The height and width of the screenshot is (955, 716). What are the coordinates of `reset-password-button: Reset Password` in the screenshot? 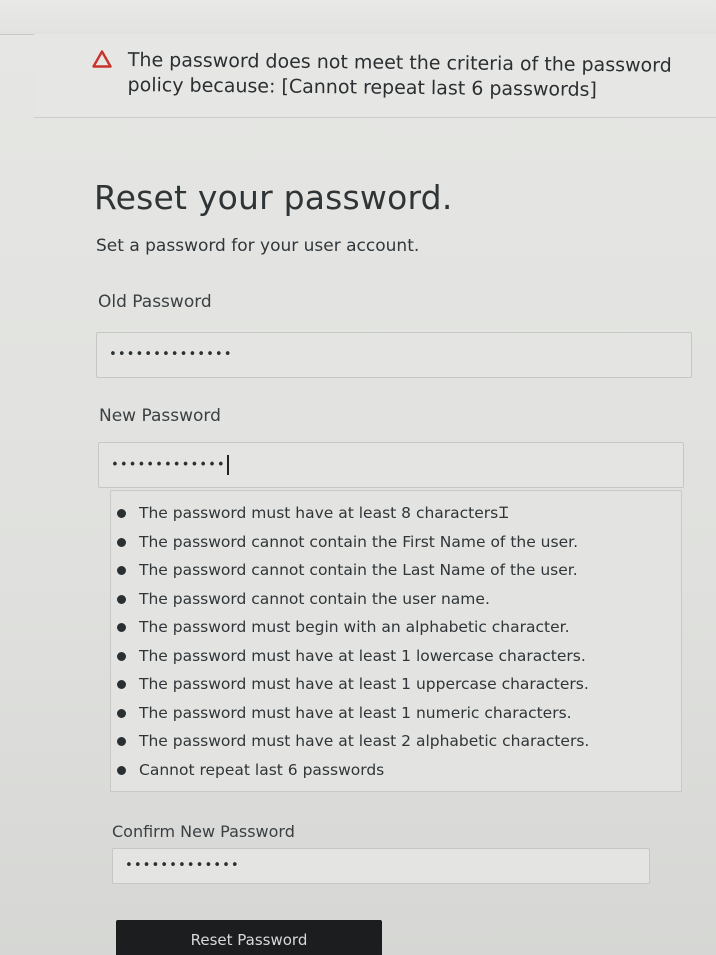 It's located at (249, 937).